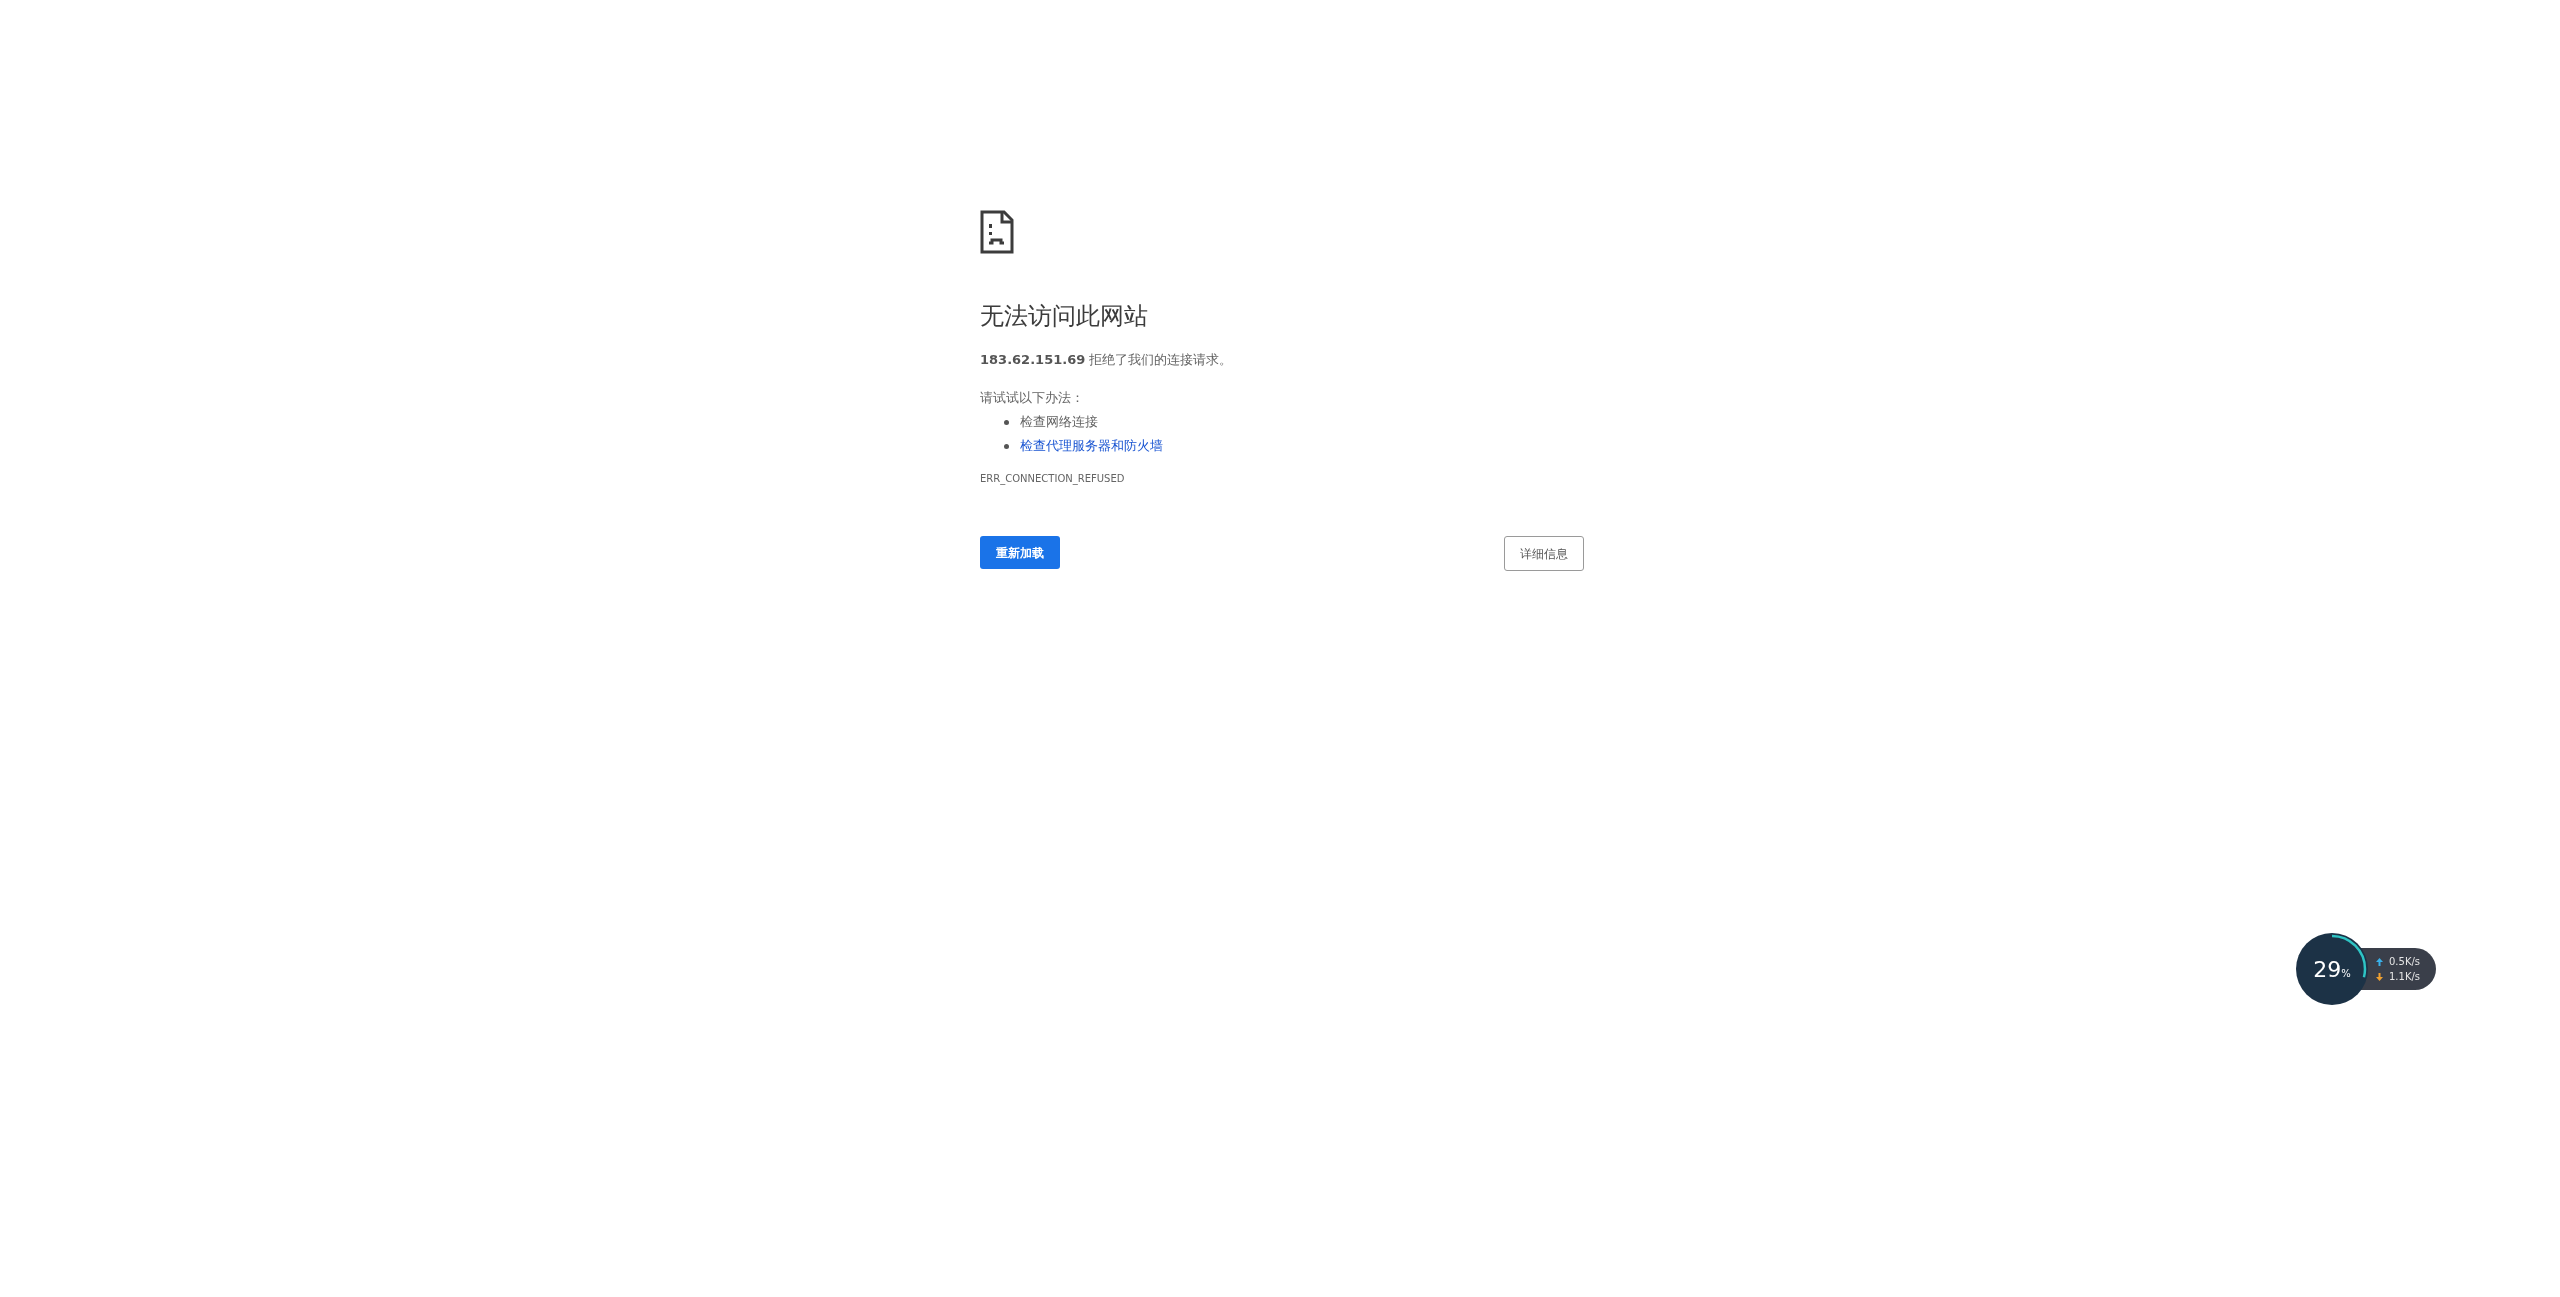 The height and width of the screenshot is (1297, 2560). I want to click on suggestion-text: 检查网络连接, so click(1059, 422).